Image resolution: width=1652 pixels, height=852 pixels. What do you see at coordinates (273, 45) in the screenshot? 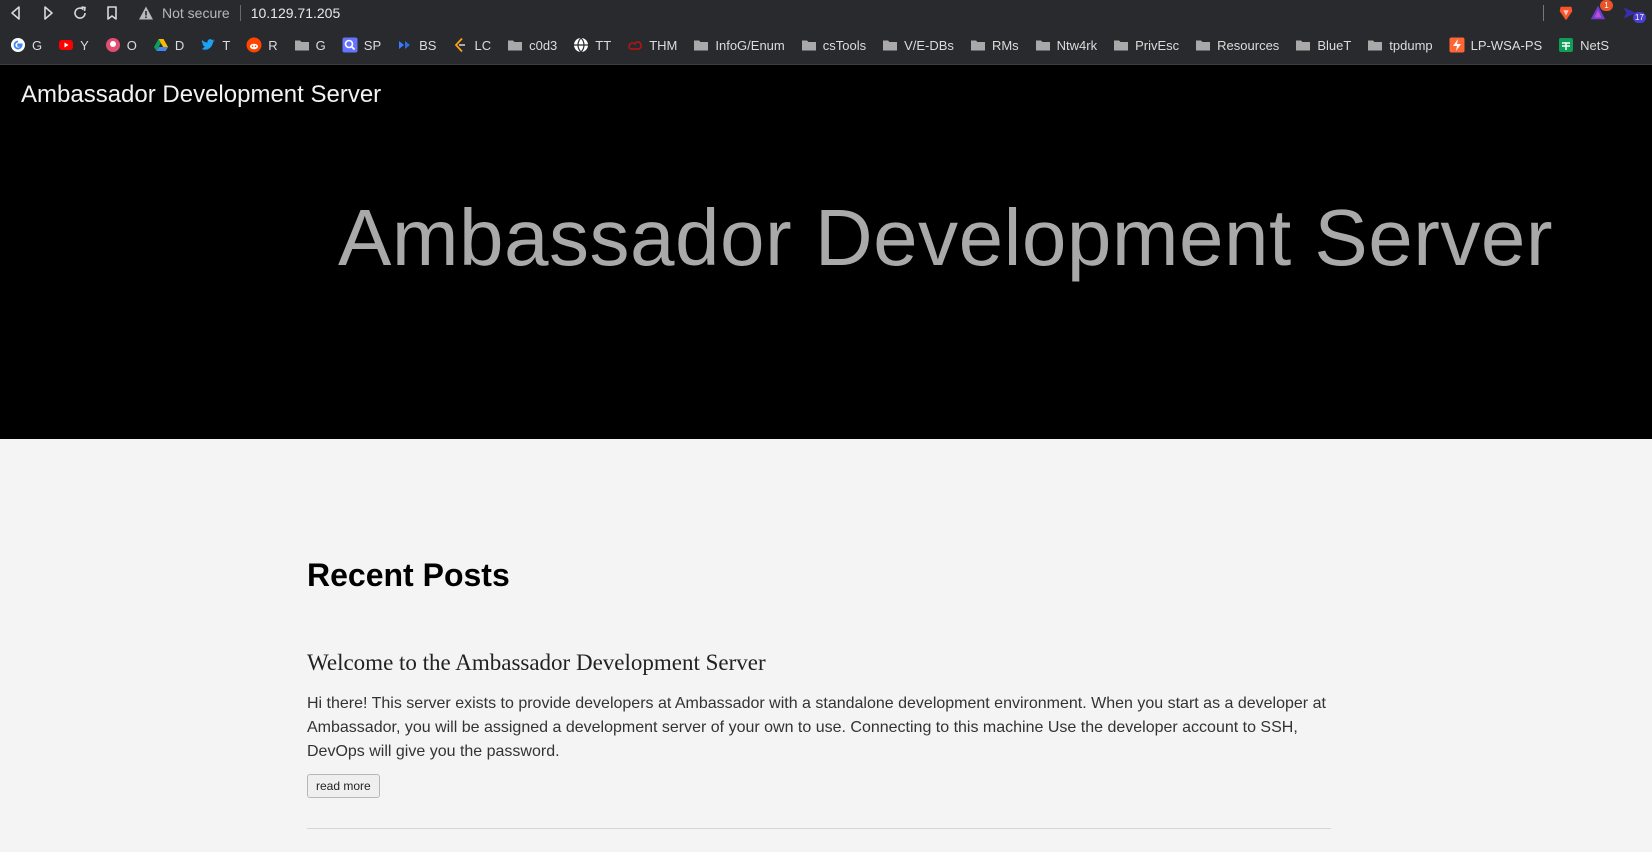
I see `bookmark-label: R` at bounding box center [273, 45].